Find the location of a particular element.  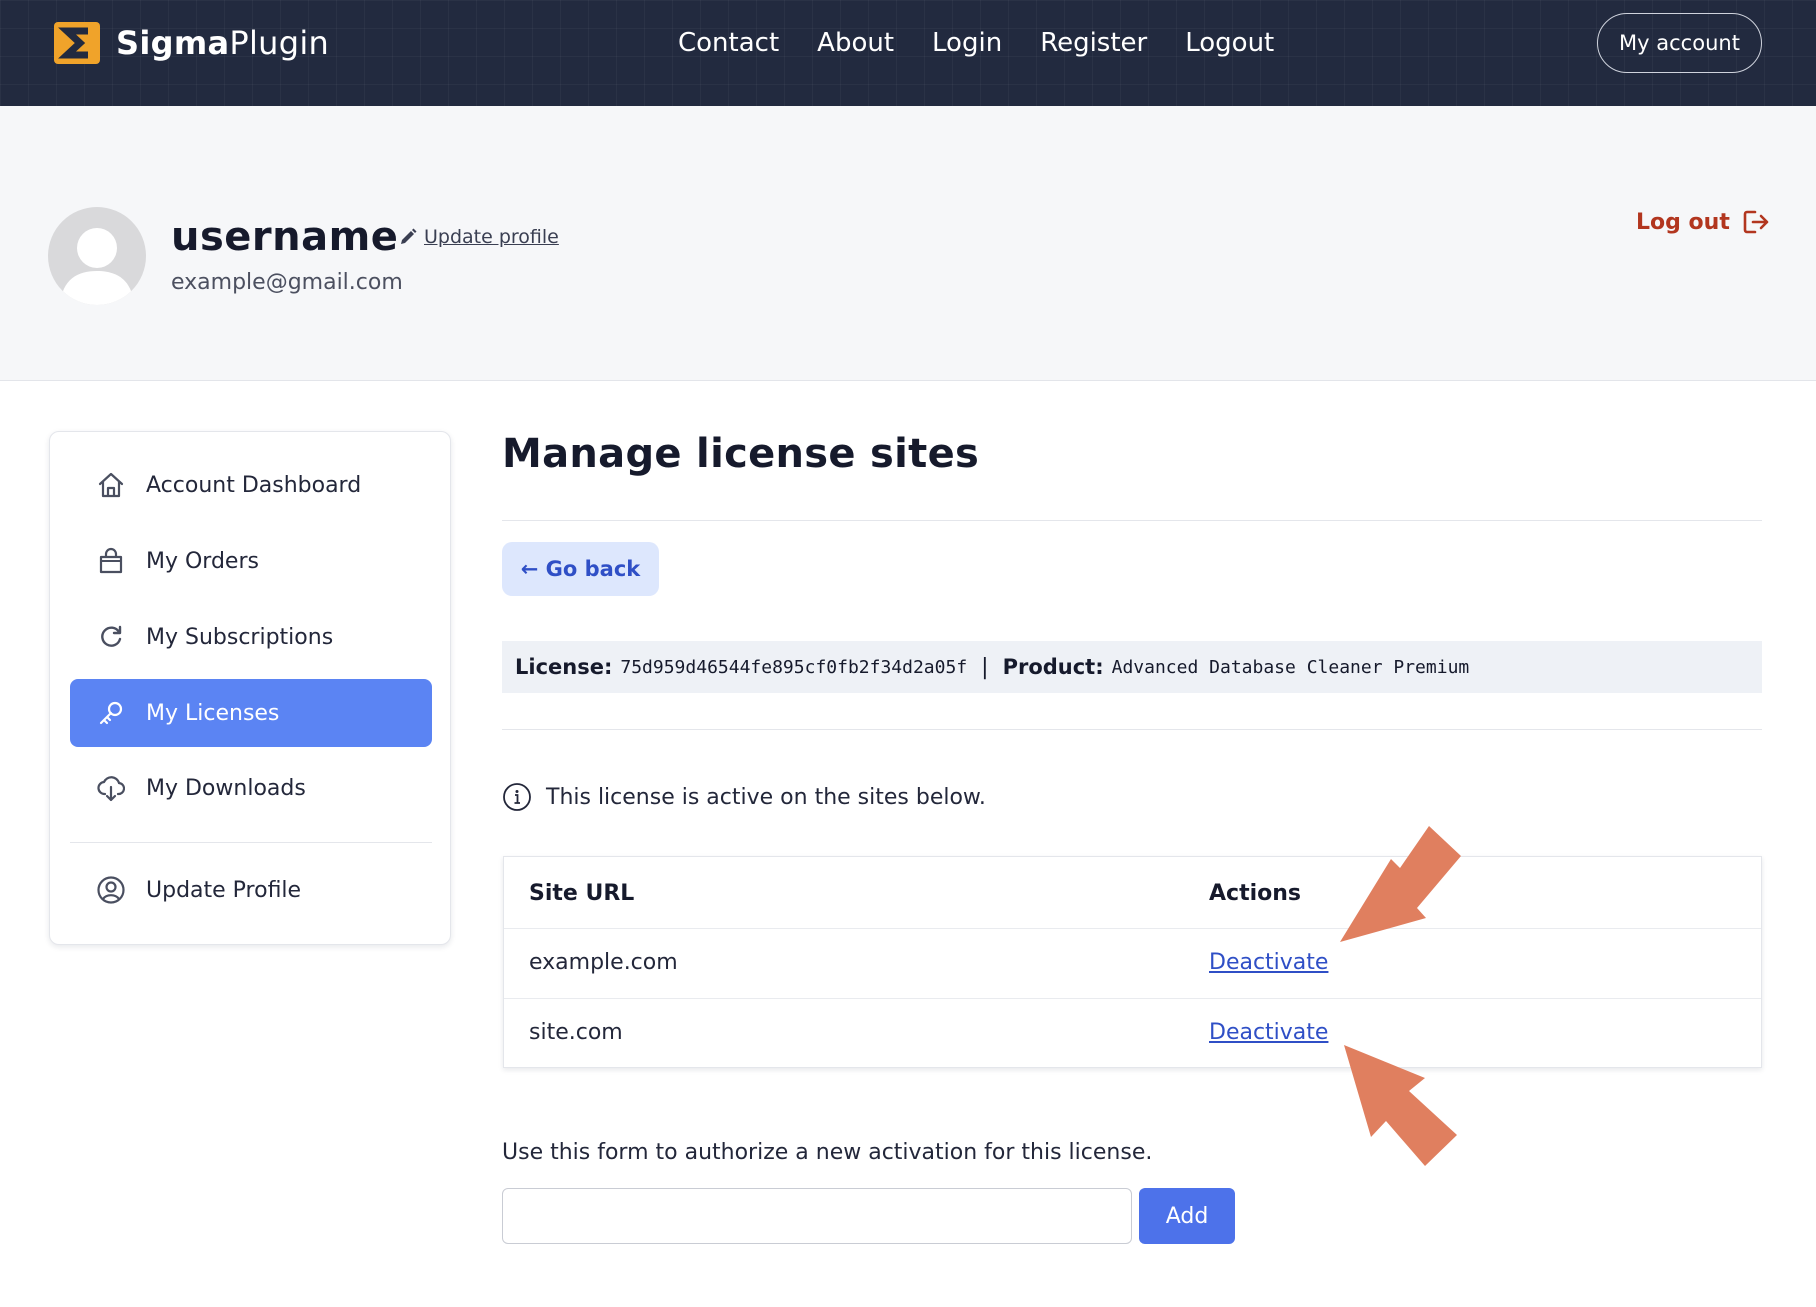

my-account-button: My account is located at coordinates (1679, 43).